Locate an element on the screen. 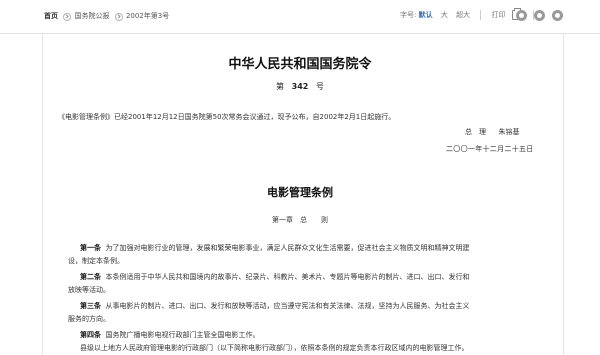 Image resolution: width=600 pixels, height=355 pixels. order-number: 342 is located at coordinates (300, 86).